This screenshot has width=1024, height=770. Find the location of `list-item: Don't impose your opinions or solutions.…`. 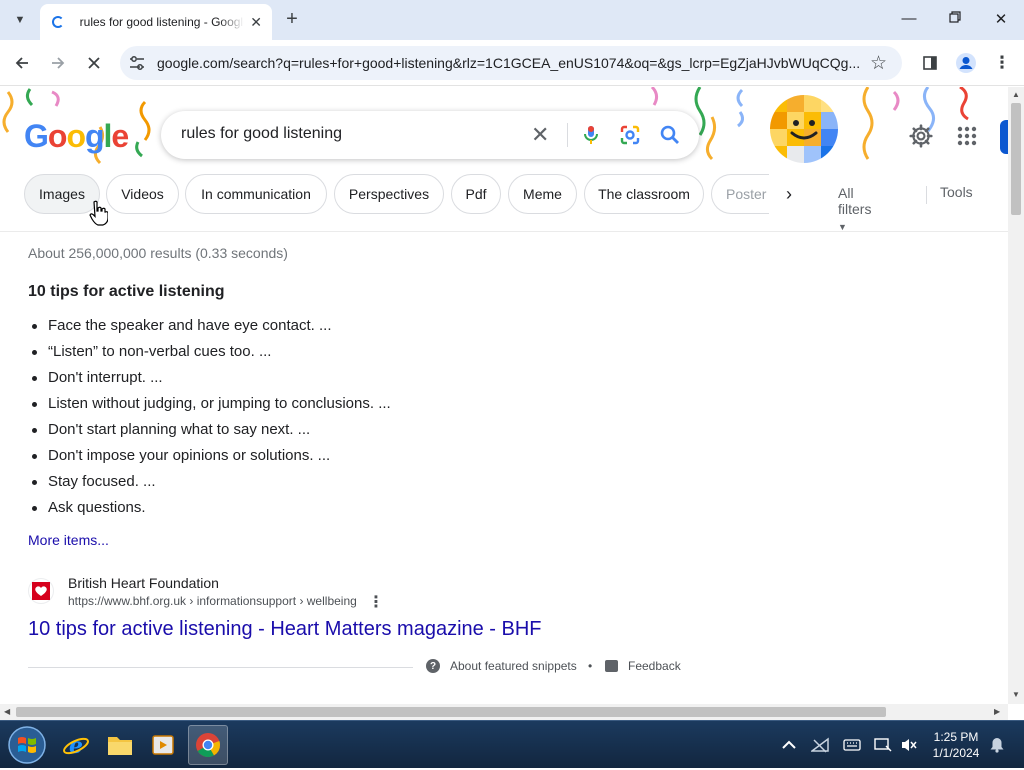

list-item: Don't impose your opinions or solutions.… is located at coordinates (211, 459).